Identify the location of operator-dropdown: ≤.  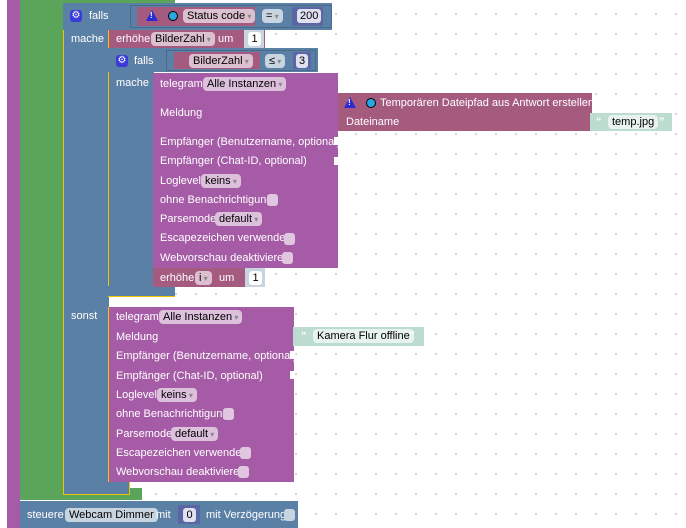
(275, 61).